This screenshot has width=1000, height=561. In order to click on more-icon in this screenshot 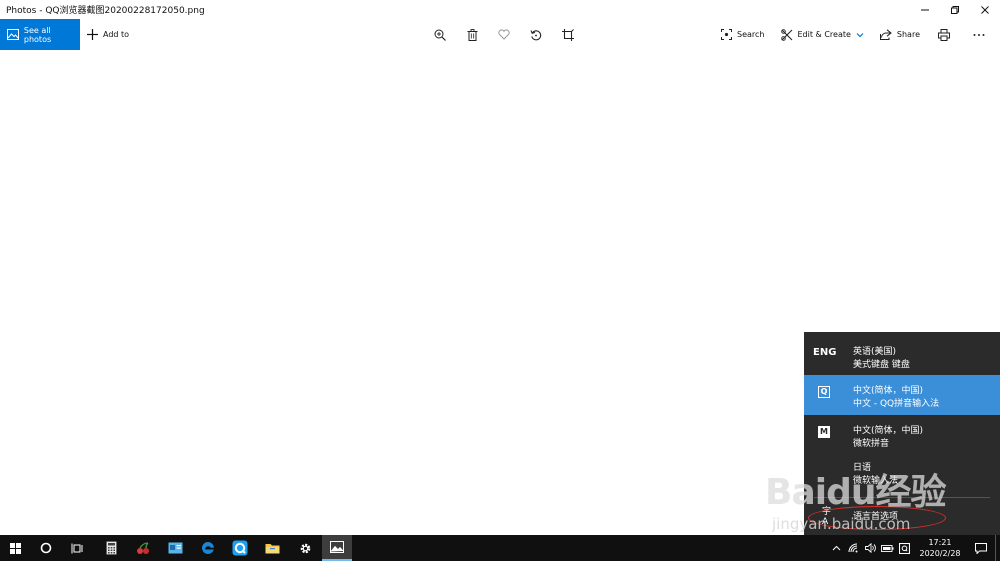, I will do `click(979, 34)`.